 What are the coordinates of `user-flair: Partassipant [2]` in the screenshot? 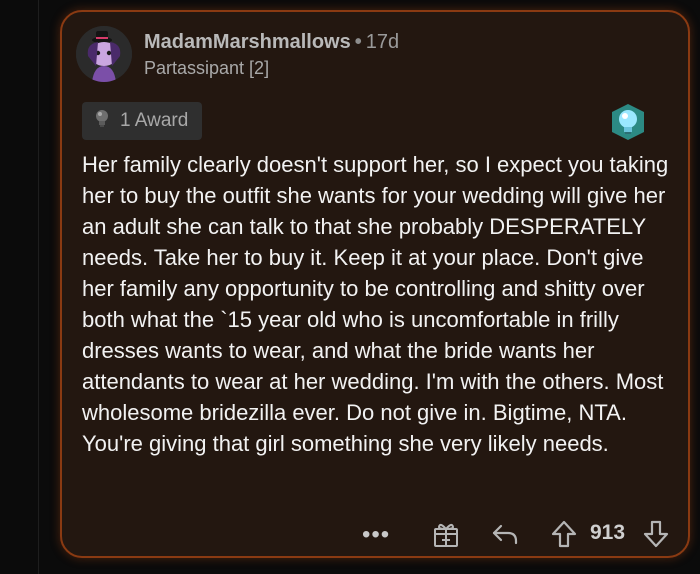 It's located at (207, 68).